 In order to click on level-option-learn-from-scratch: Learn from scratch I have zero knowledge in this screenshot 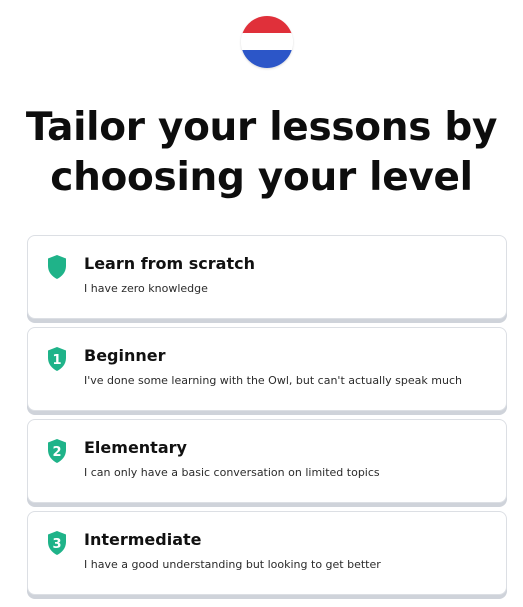, I will do `click(267, 277)`.